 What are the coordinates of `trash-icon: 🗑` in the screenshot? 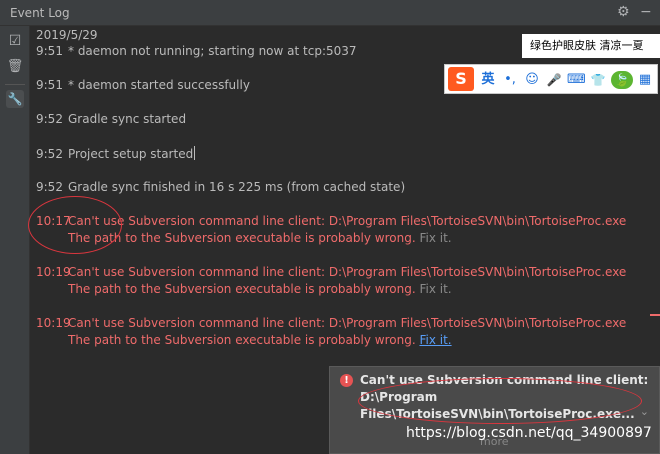 It's located at (15, 67).